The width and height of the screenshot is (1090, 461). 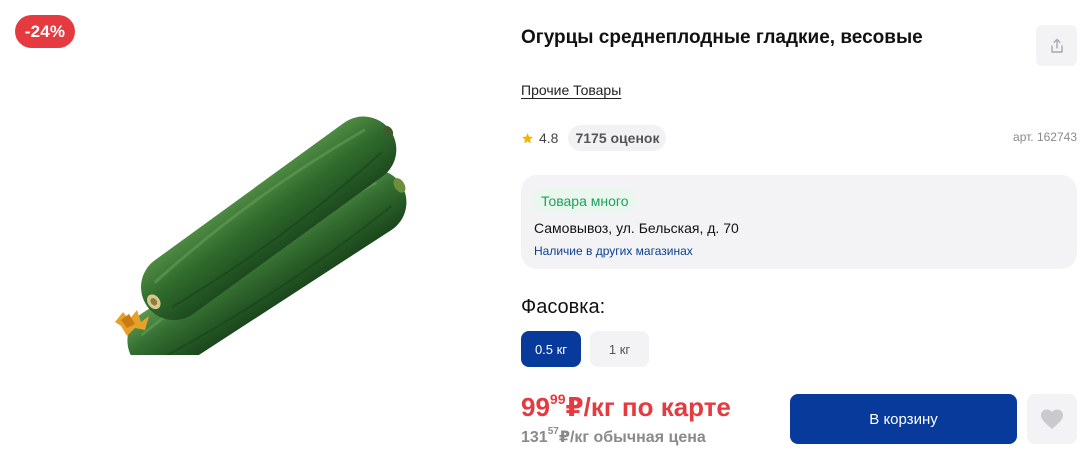 What do you see at coordinates (527, 138) in the screenshot?
I see `star-icon` at bounding box center [527, 138].